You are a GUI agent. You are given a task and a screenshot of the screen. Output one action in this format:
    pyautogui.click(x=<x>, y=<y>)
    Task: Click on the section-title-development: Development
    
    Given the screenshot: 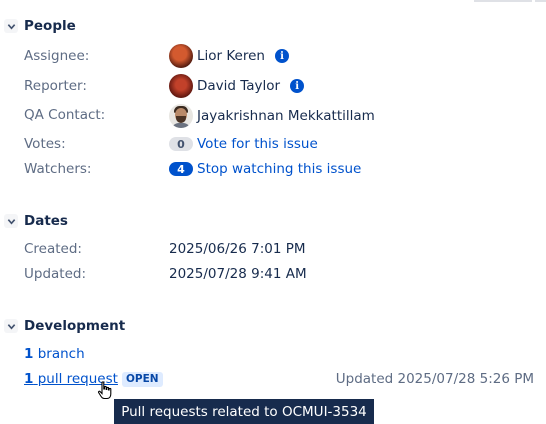 What is the action you would take?
    pyautogui.click(x=75, y=326)
    